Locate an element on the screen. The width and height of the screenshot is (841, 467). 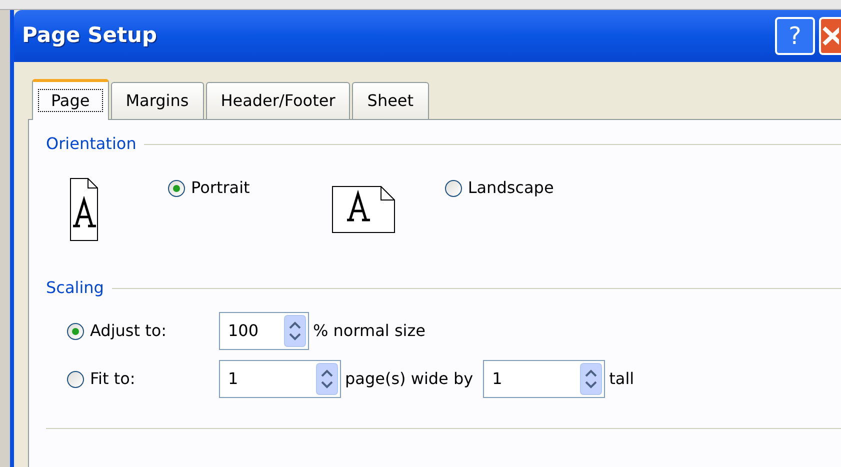
landscape-page-icon is located at coordinates (363, 209).